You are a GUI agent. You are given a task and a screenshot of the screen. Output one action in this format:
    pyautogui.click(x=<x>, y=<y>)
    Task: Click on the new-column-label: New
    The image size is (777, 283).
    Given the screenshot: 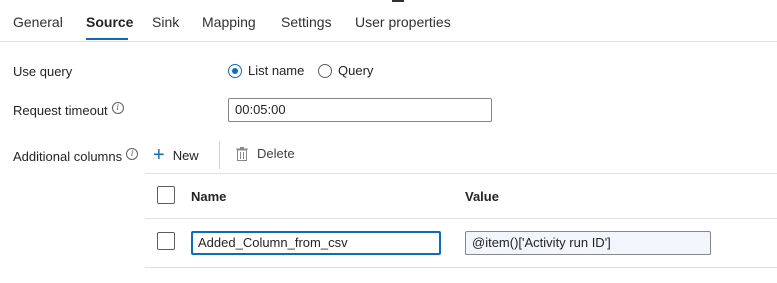 What is the action you would take?
    pyautogui.click(x=185, y=155)
    